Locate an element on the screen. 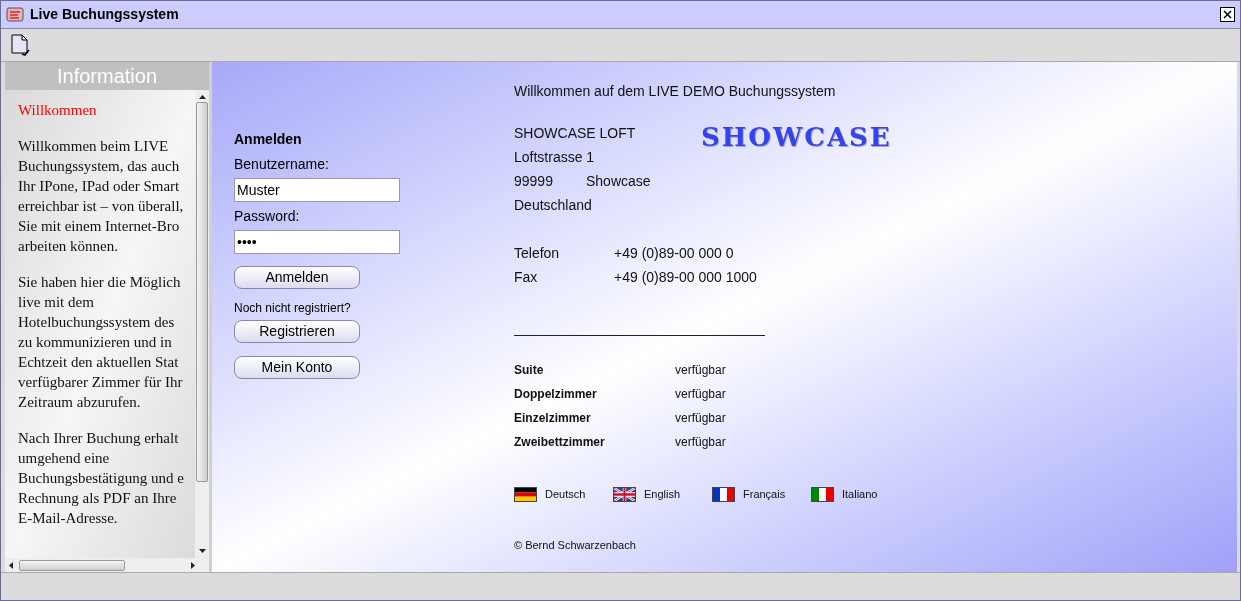 This screenshot has height=601, width=1241. document-icon is located at coordinates (20, 45).